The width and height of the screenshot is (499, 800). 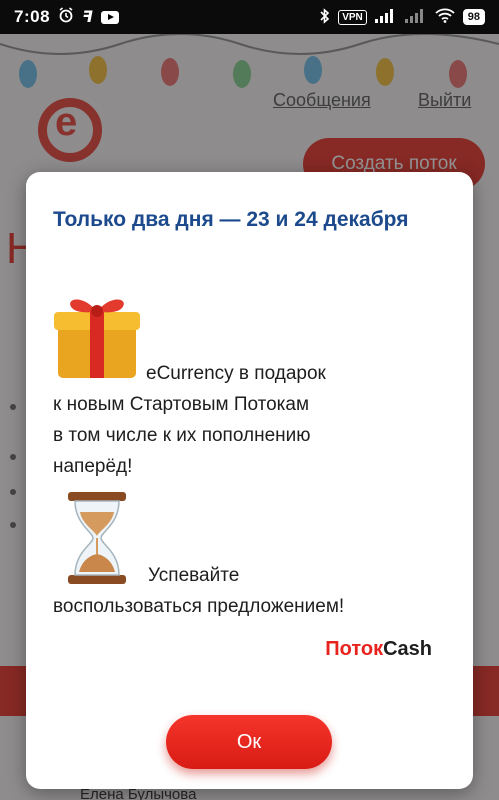 What do you see at coordinates (194, 575) in the screenshot?
I see `hurry-text-line-1: Успевайте` at bounding box center [194, 575].